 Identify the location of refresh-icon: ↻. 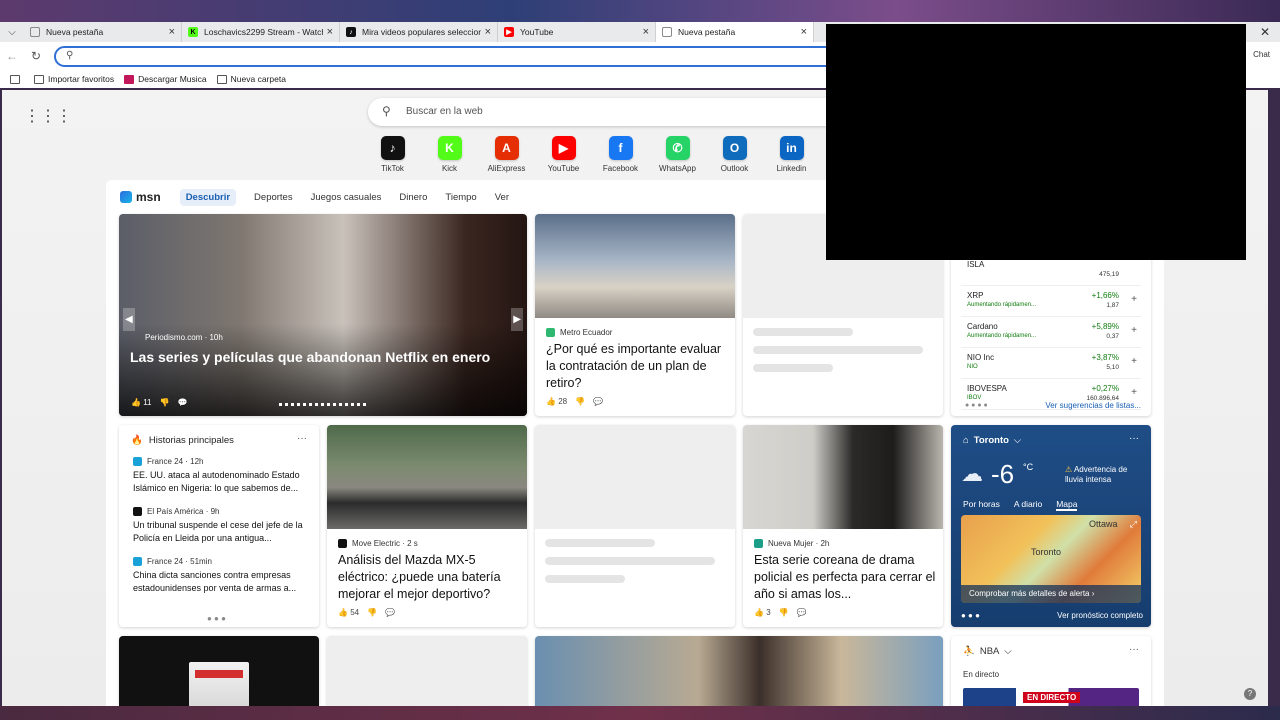
(36, 56).